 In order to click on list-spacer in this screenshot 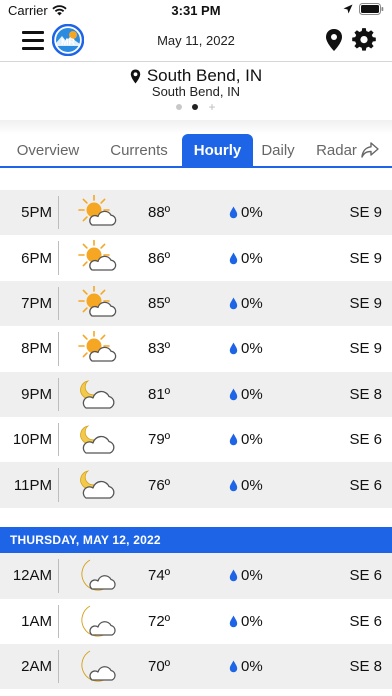, I will do `click(196, 179)`.